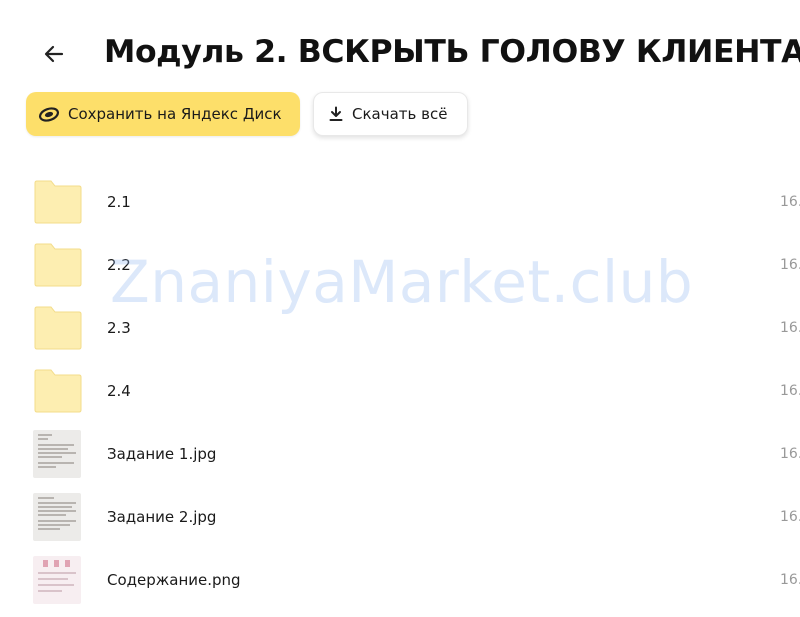  What do you see at coordinates (452, 52) in the screenshot?
I see `page-title: Модуль 2. ВСКРЫТЬ ГОЛОВУ КЛИЕНТАМ` at bounding box center [452, 52].